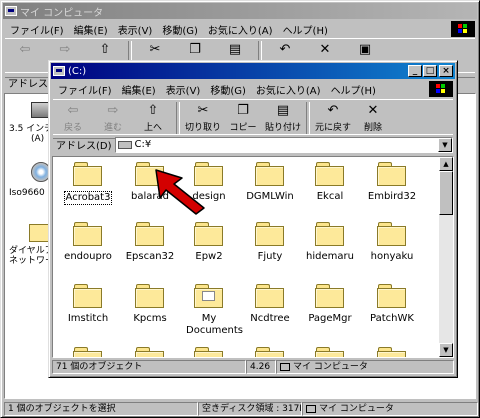 This screenshot has height=418, width=480. I want to click on paste-button: ▤ 貼り付け, so click(283, 120).